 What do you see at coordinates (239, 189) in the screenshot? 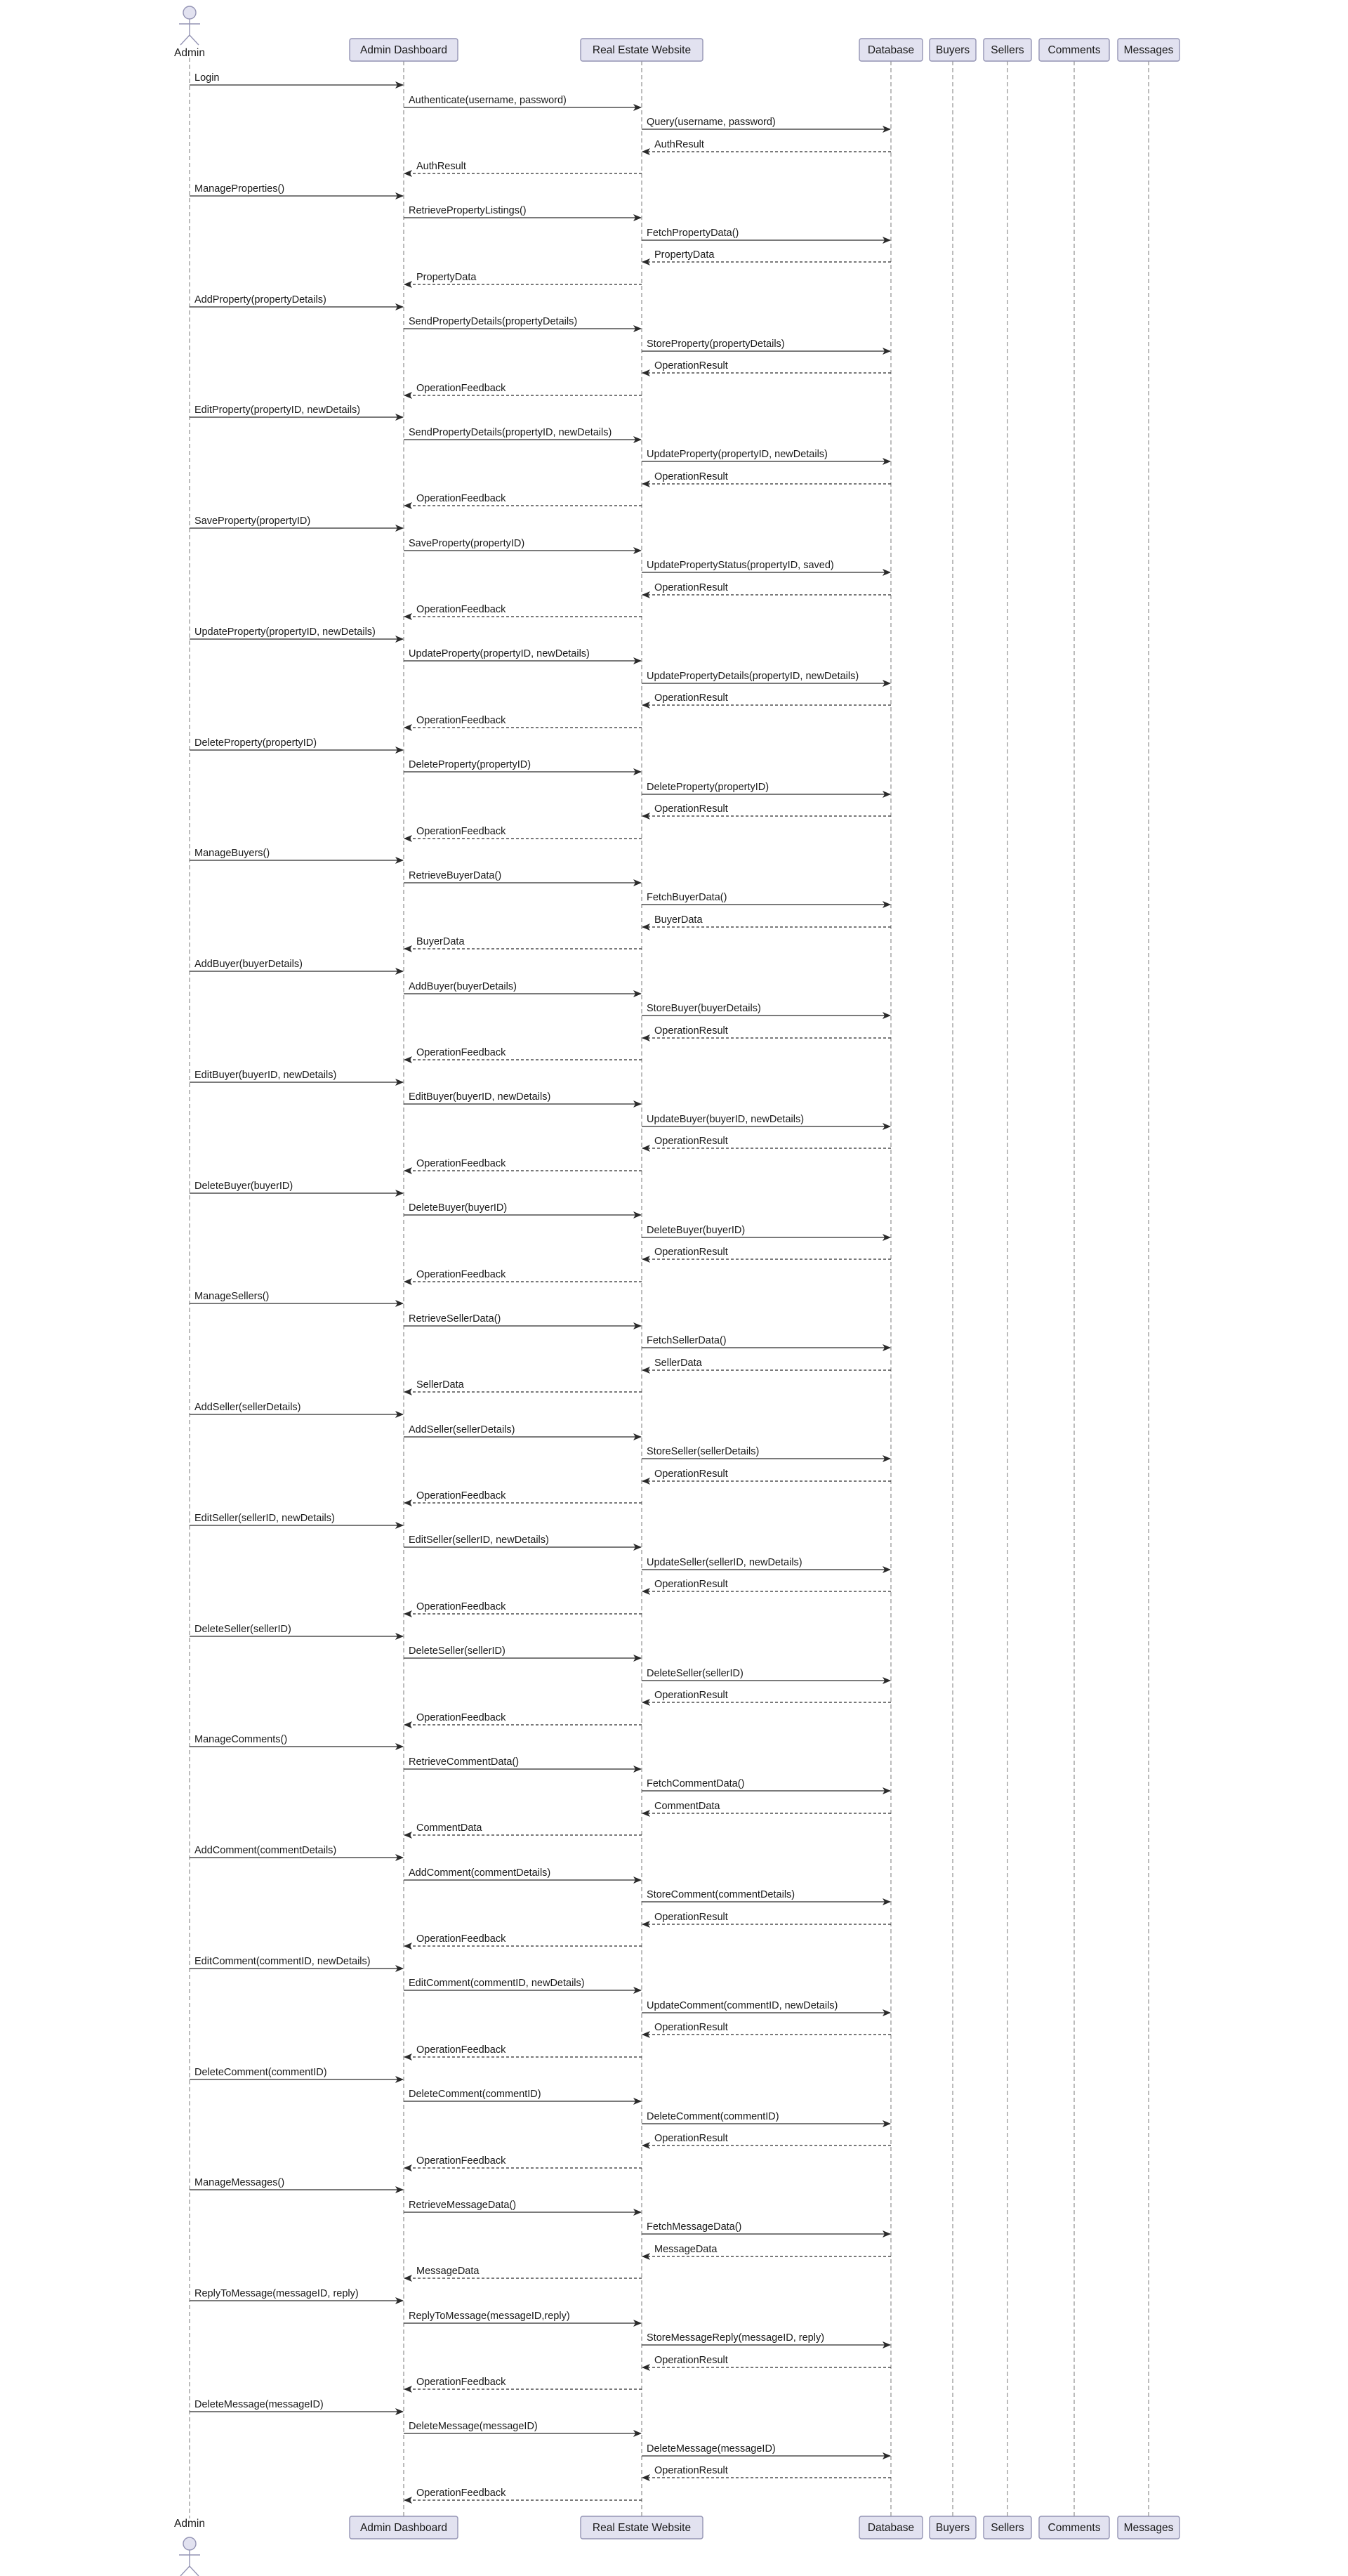
I see `message-label: ManageProperties()` at bounding box center [239, 189].